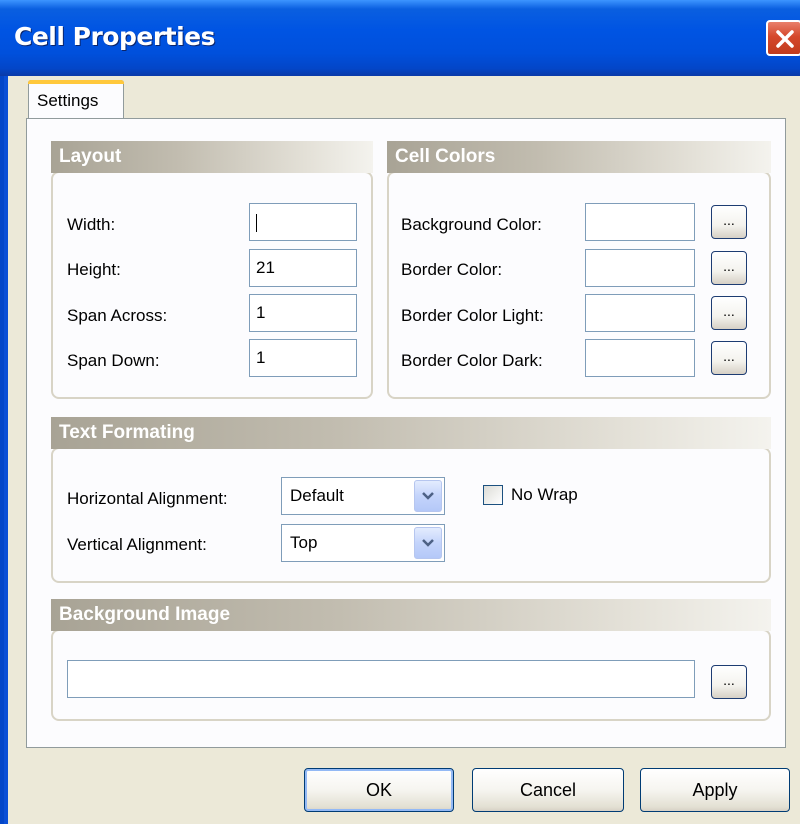 This screenshot has width=800, height=824. What do you see at coordinates (115, 36) in the screenshot?
I see `window-title: Cell Properties` at bounding box center [115, 36].